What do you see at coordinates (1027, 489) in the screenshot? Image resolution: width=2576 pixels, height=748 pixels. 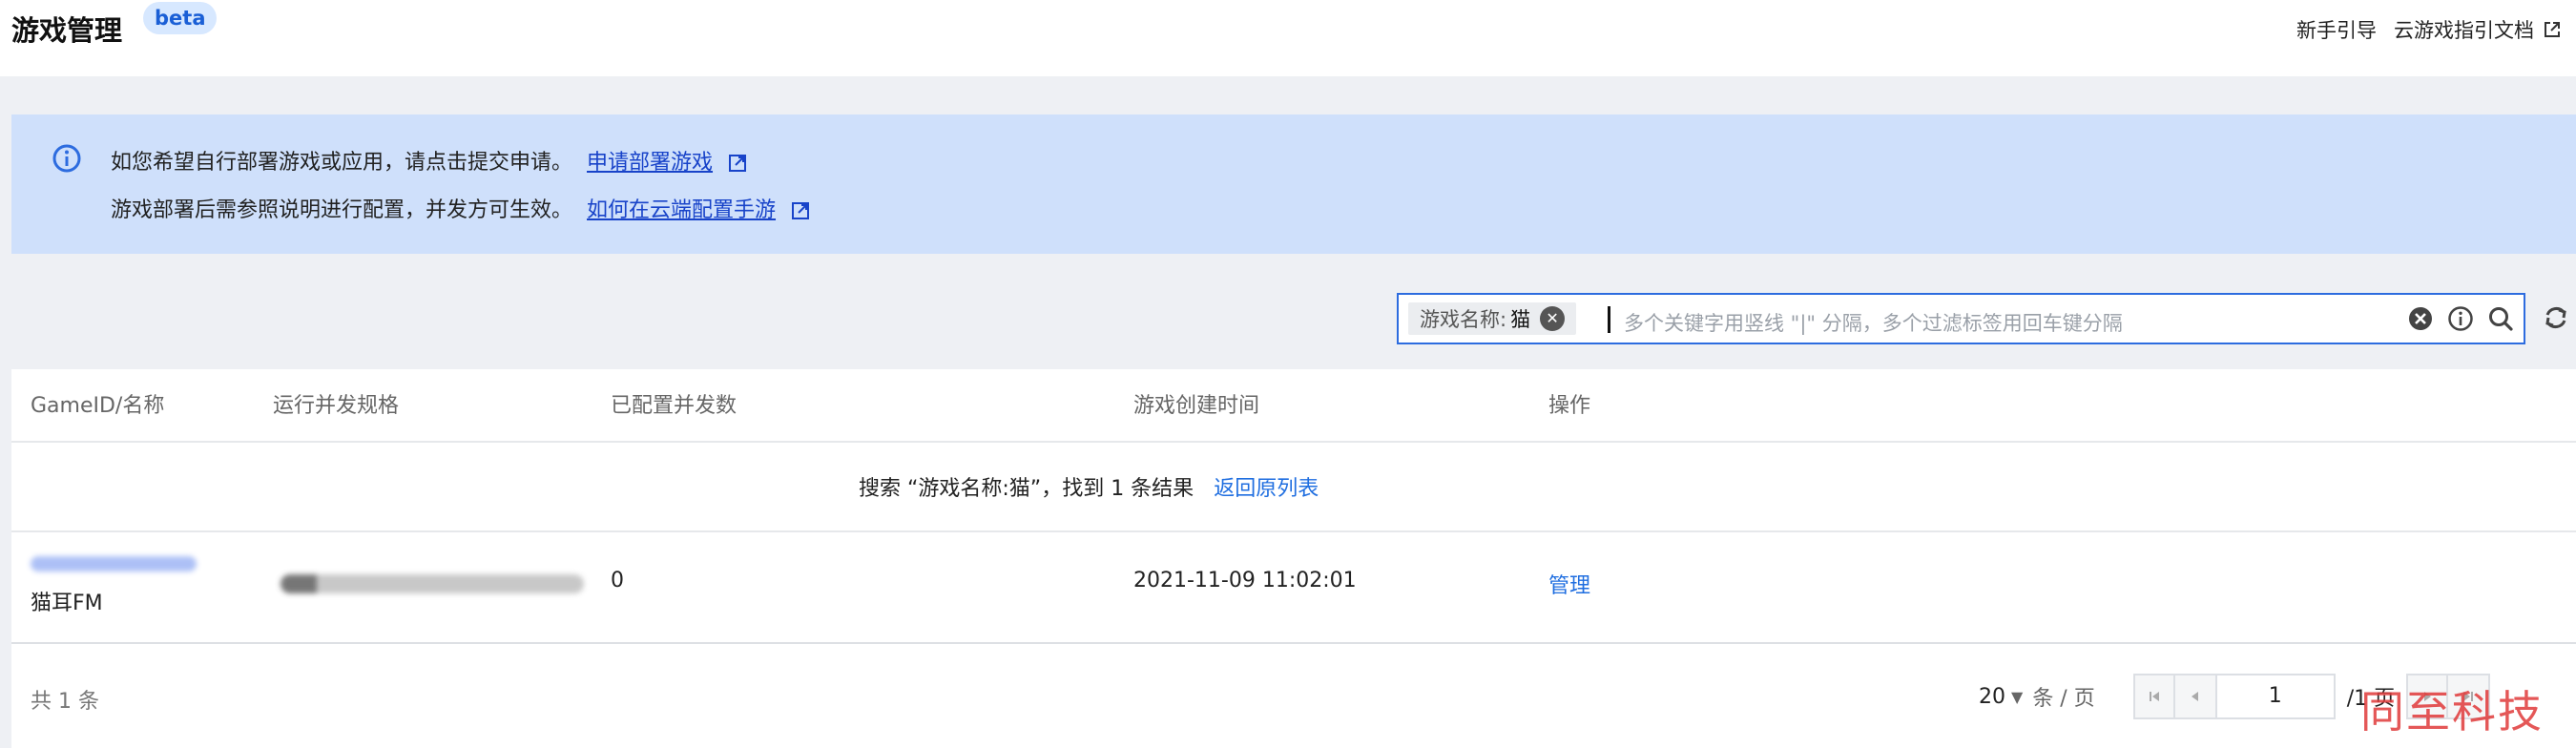 I see `search-result-text: 搜索 “游戏名称:猫”，找到 1 条结果` at bounding box center [1027, 489].